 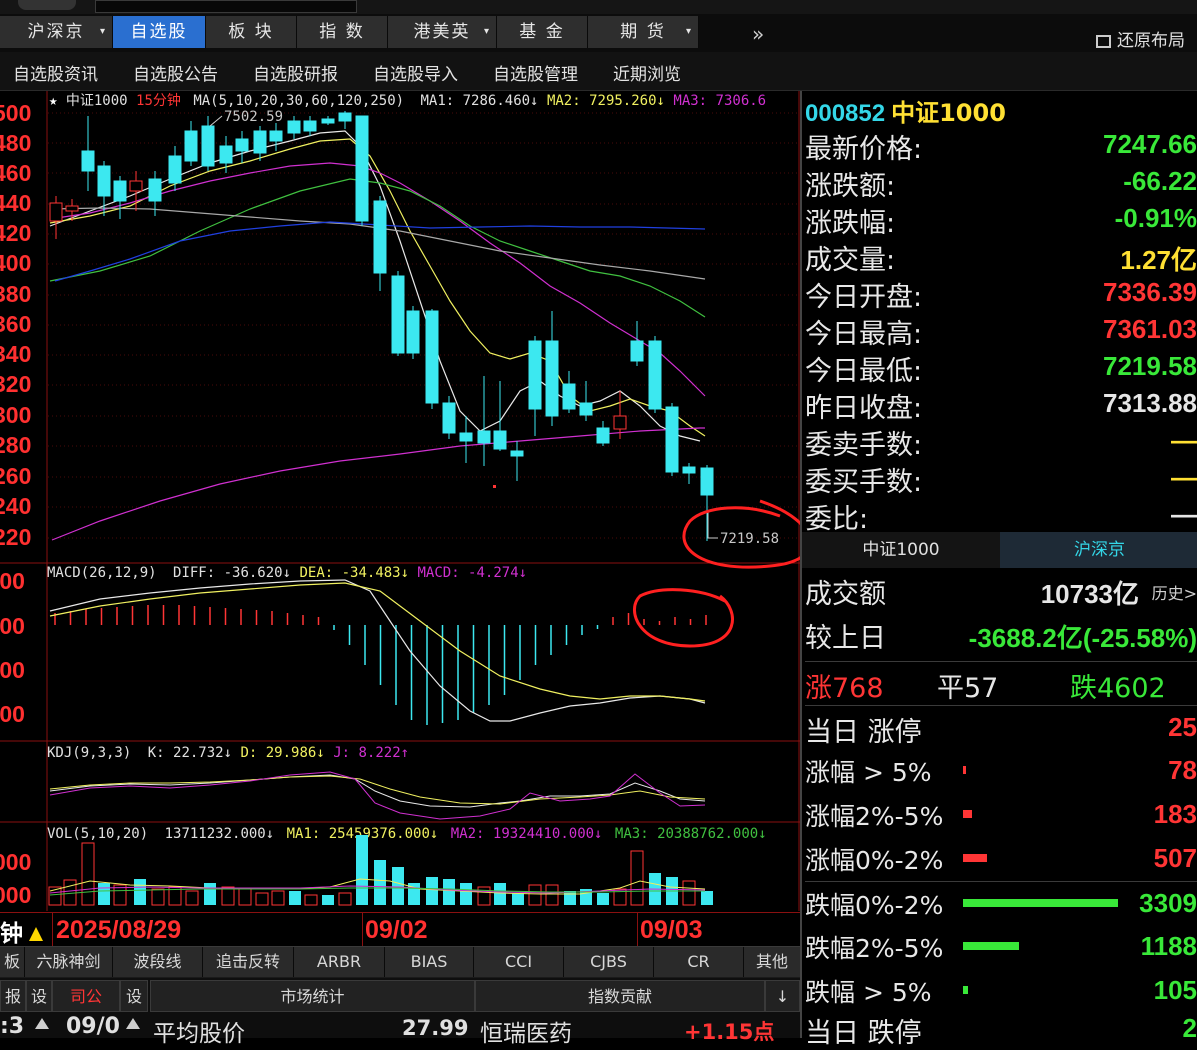 I want to click on vol-ma3: MA3: 20388762.000↓, so click(x=691, y=834).